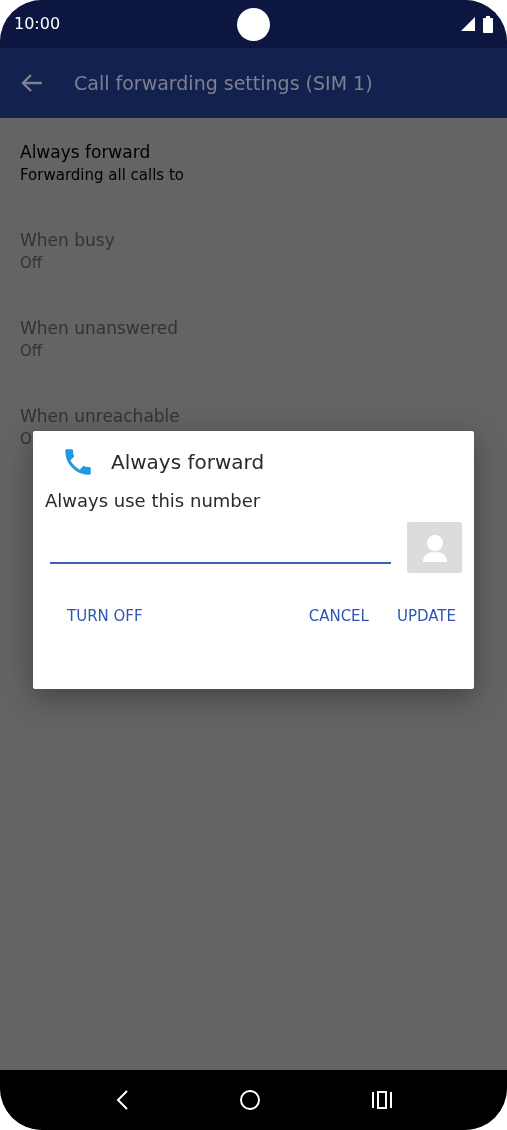 The width and height of the screenshot is (507, 1130). Describe the element at coordinates (381, 1100) in the screenshot. I see `recents-nav-icon` at that location.